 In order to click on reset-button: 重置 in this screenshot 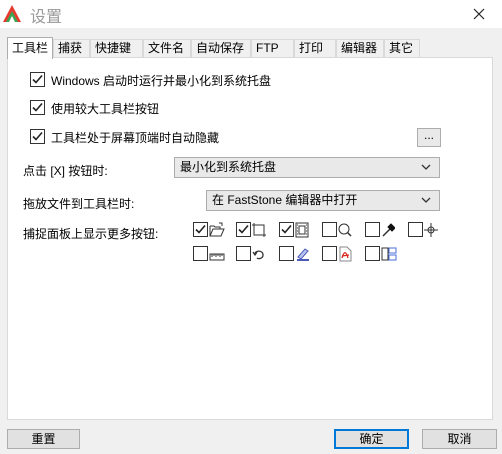, I will do `click(43, 439)`.